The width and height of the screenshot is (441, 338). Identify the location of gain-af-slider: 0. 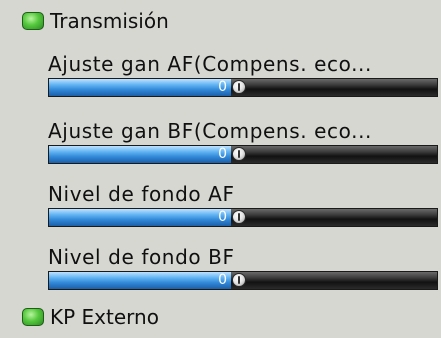
(243, 87).